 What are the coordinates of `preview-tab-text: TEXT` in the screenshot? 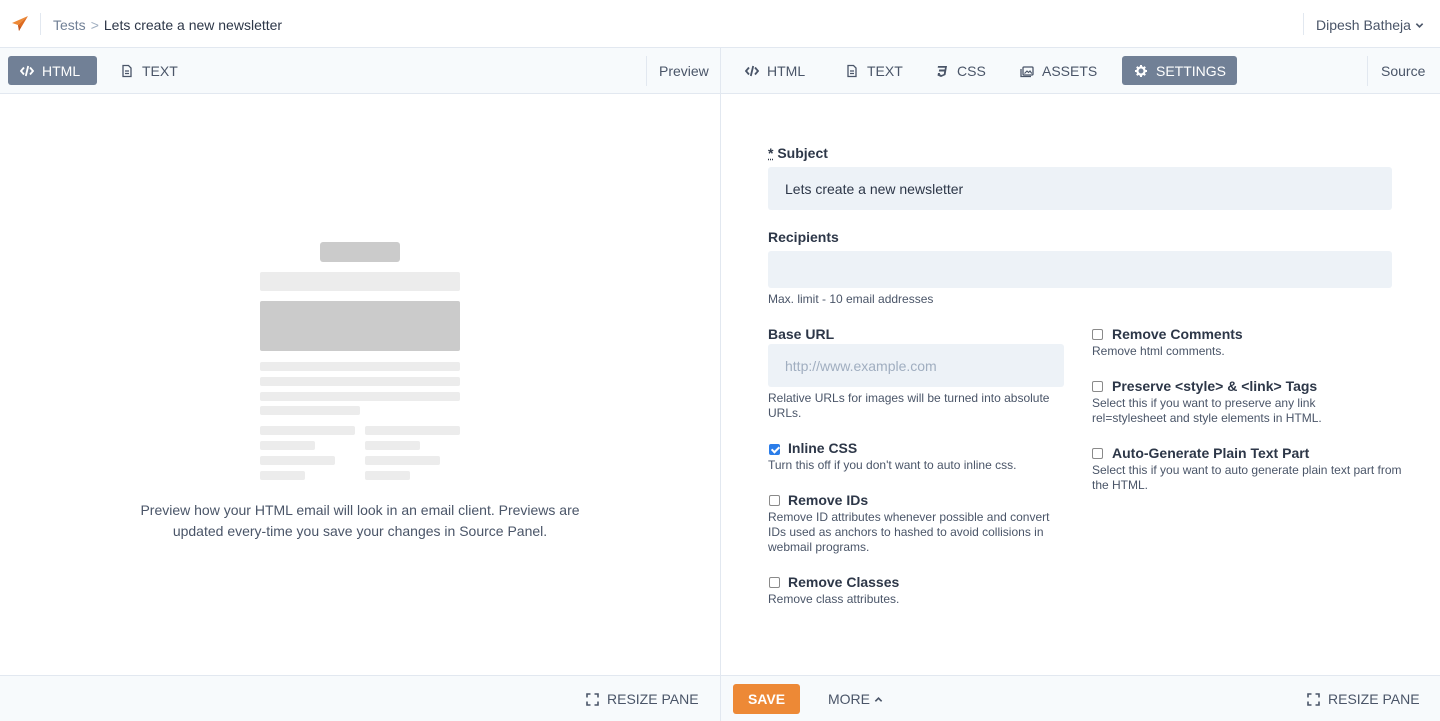 It's located at (149, 70).